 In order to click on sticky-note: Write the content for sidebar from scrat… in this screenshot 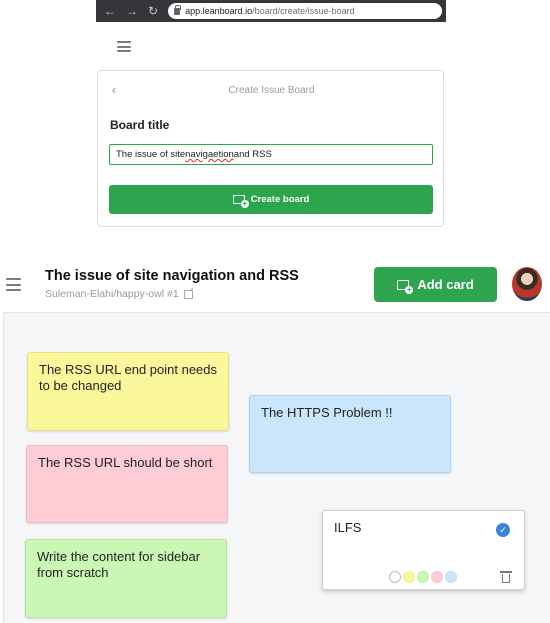, I will do `click(126, 578)`.